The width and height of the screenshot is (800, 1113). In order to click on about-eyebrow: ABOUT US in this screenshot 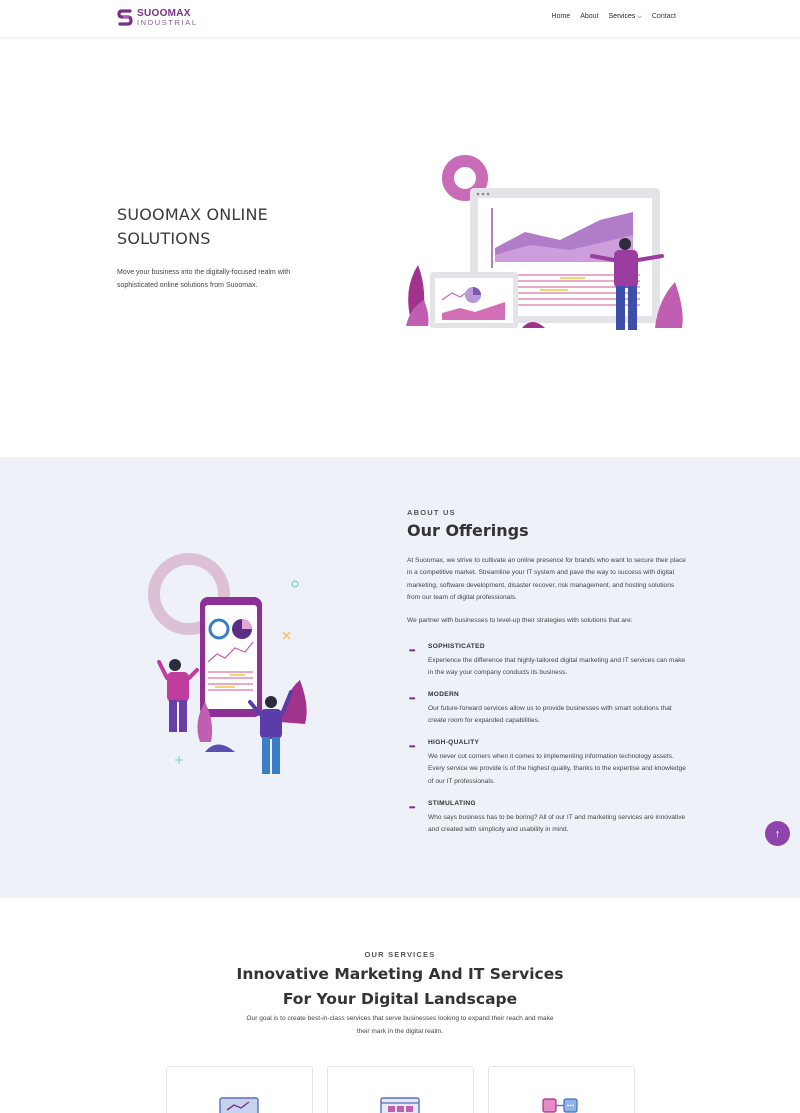, I will do `click(431, 512)`.